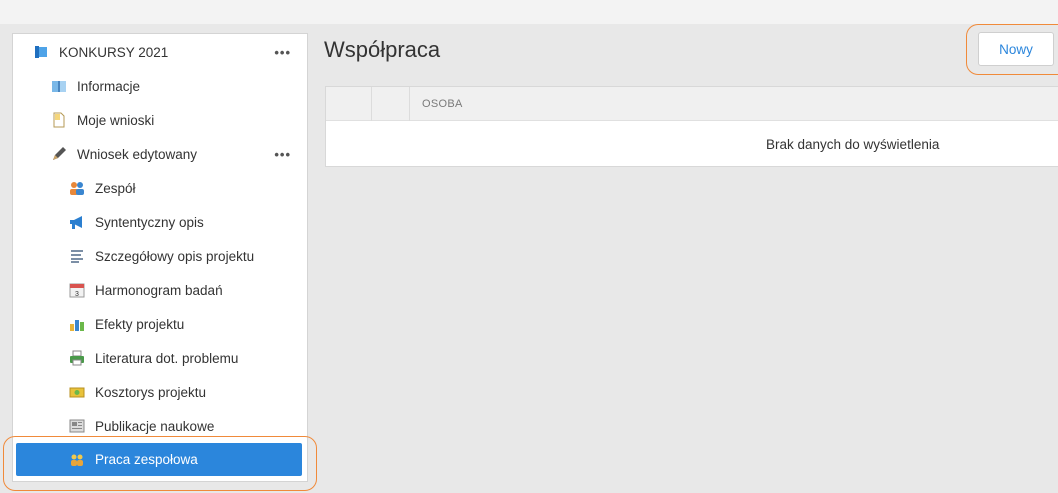  What do you see at coordinates (77, 188) in the screenshot?
I see `team-icon` at bounding box center [77, 188].